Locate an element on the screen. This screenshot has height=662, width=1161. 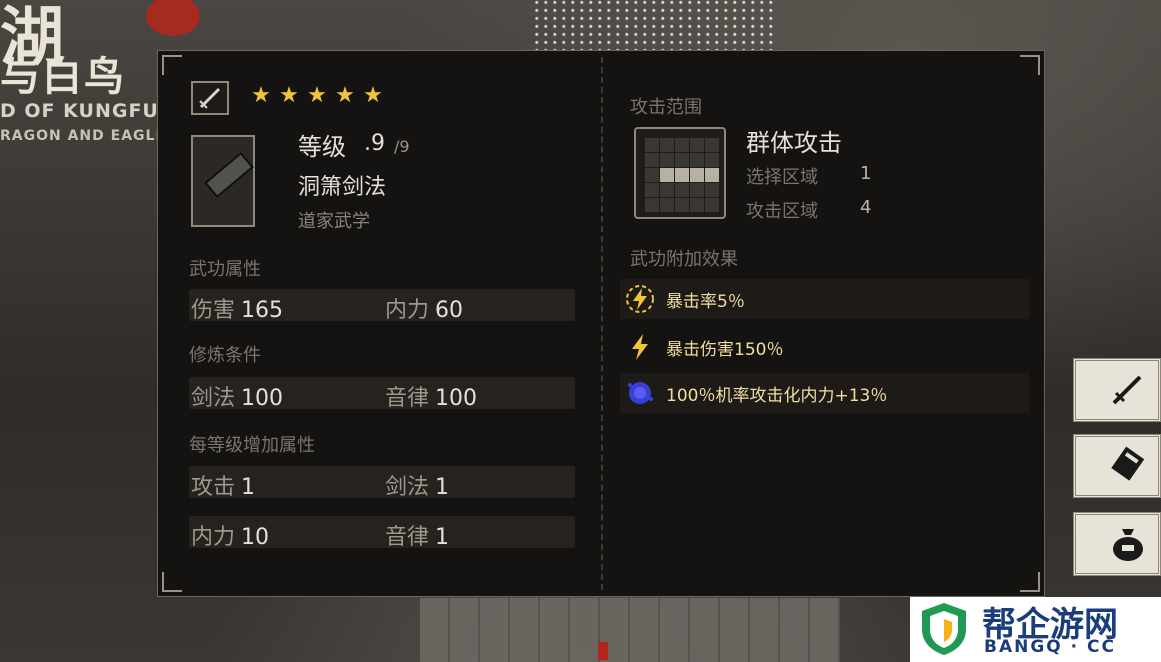
character-marker is located at coordinates (603, 651).